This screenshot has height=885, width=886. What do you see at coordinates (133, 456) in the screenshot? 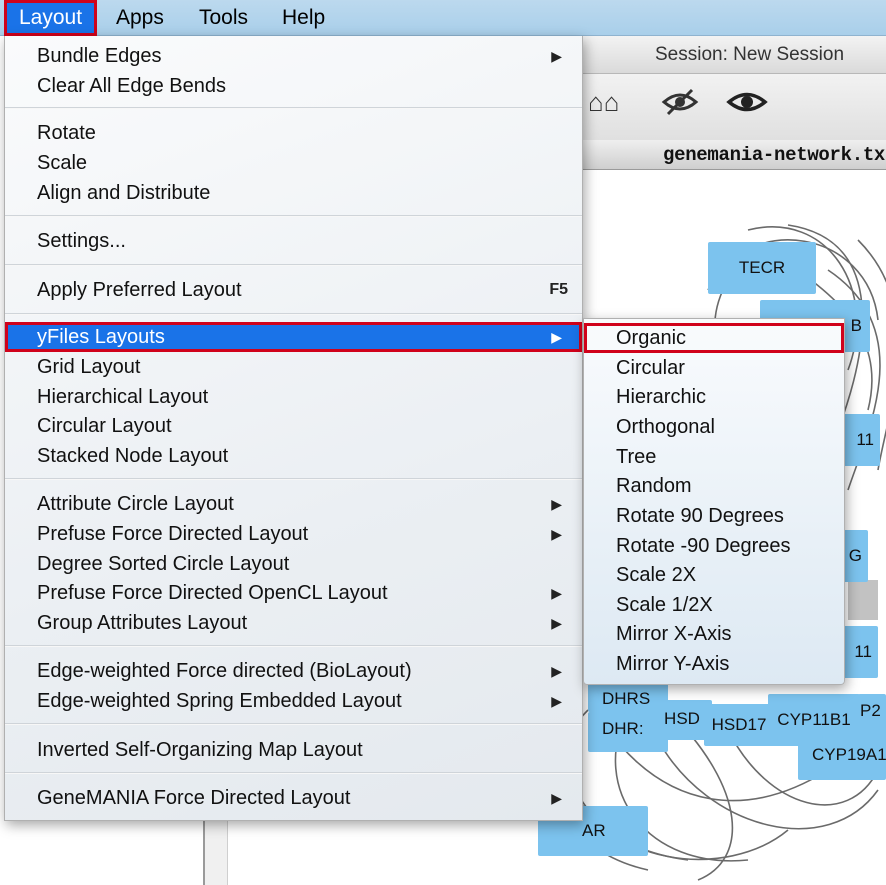
I see `menu-item-label: Stacked Node Layout` at bounding box center [133, 456].